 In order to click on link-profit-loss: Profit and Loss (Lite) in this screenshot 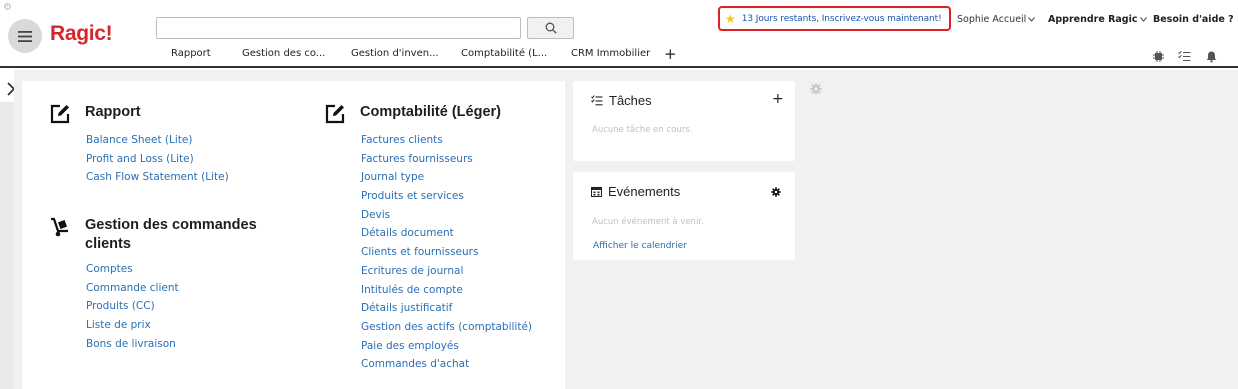, I will do `click(157, 159)`.